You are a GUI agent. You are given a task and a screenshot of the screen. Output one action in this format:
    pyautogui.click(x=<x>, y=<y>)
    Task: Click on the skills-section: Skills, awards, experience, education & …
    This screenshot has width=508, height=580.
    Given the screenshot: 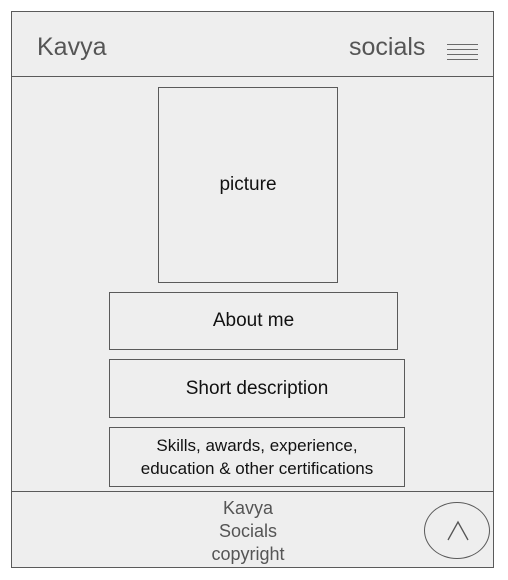 What is the action you would take?
    pyautogui.click(x=257, y=457)
    